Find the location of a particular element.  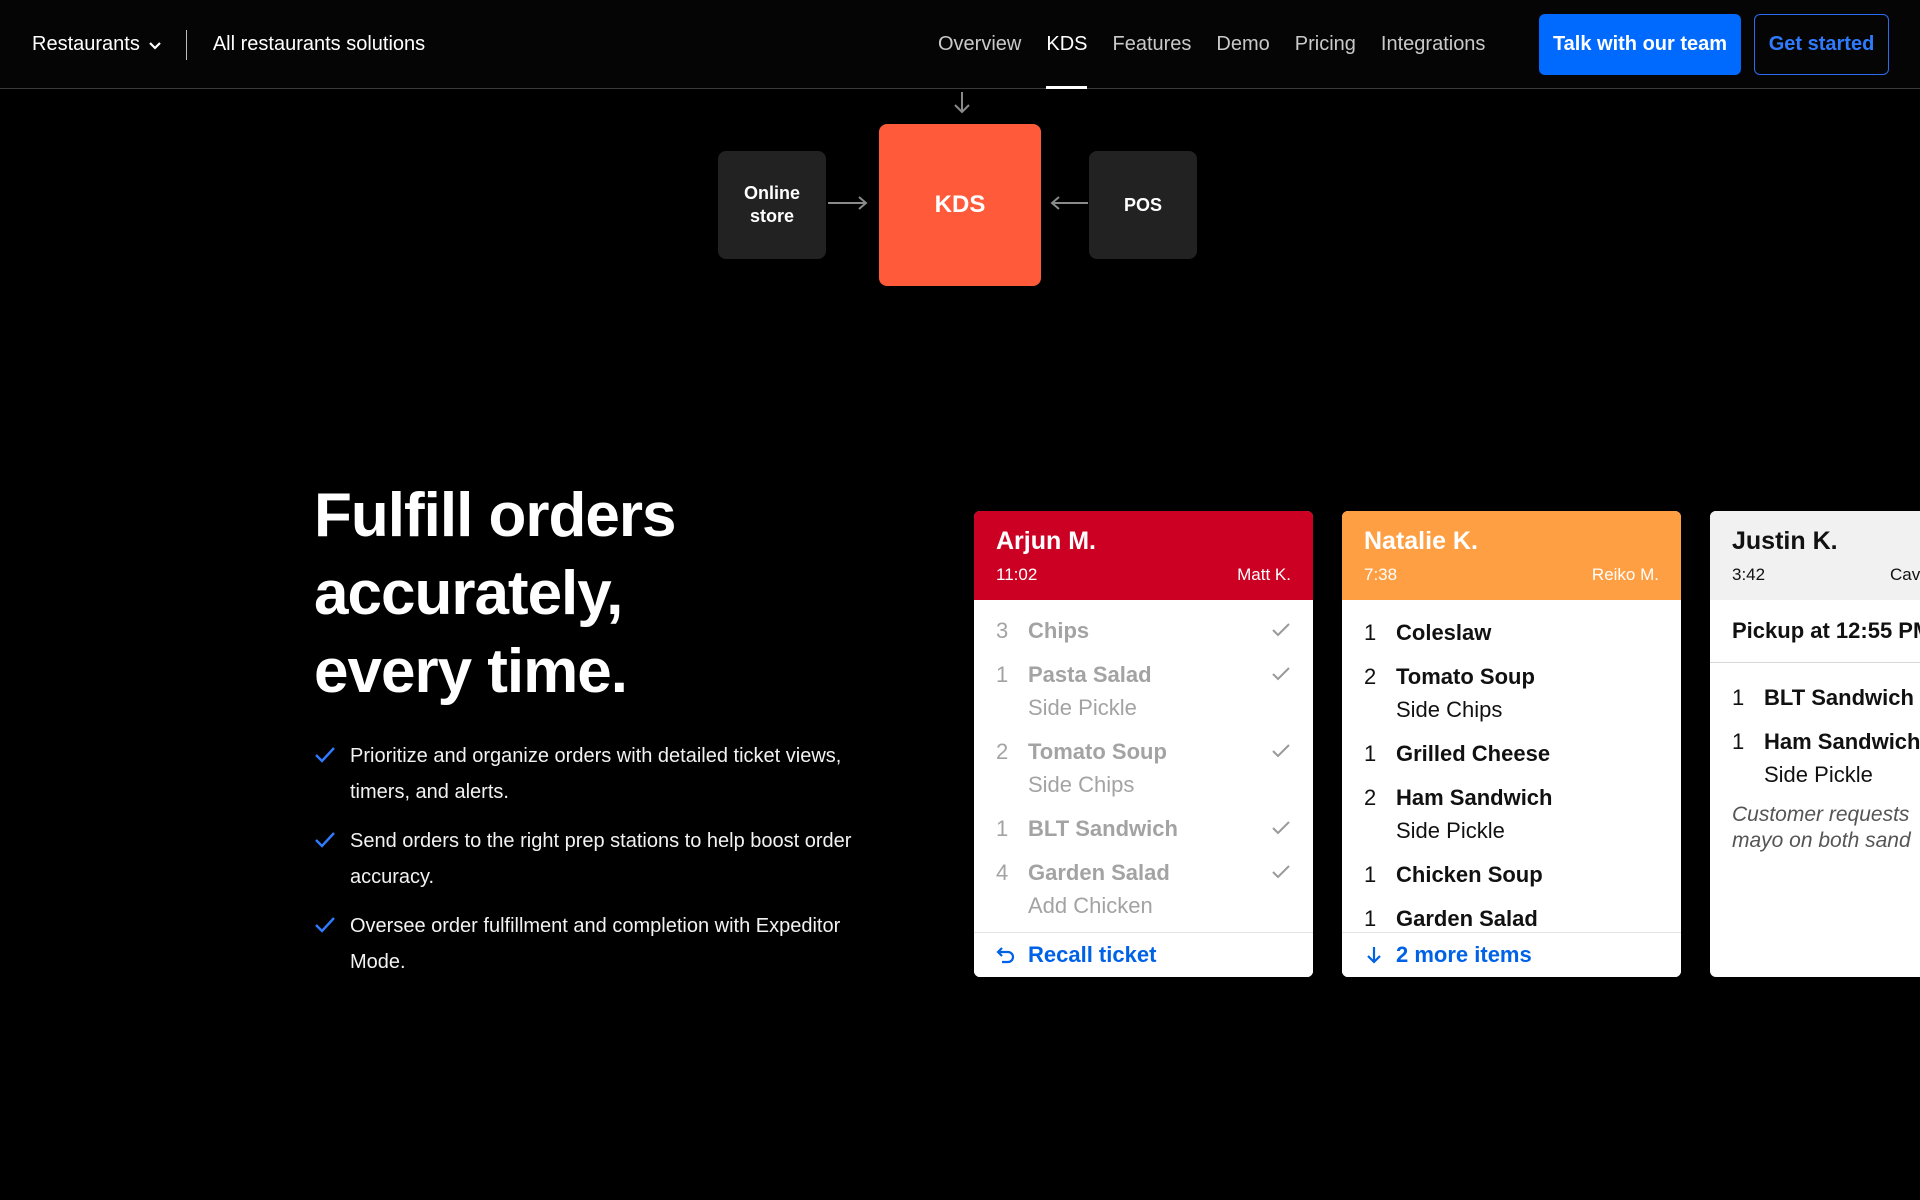

arrow-left-icon is located at coordinates (1069, 203).